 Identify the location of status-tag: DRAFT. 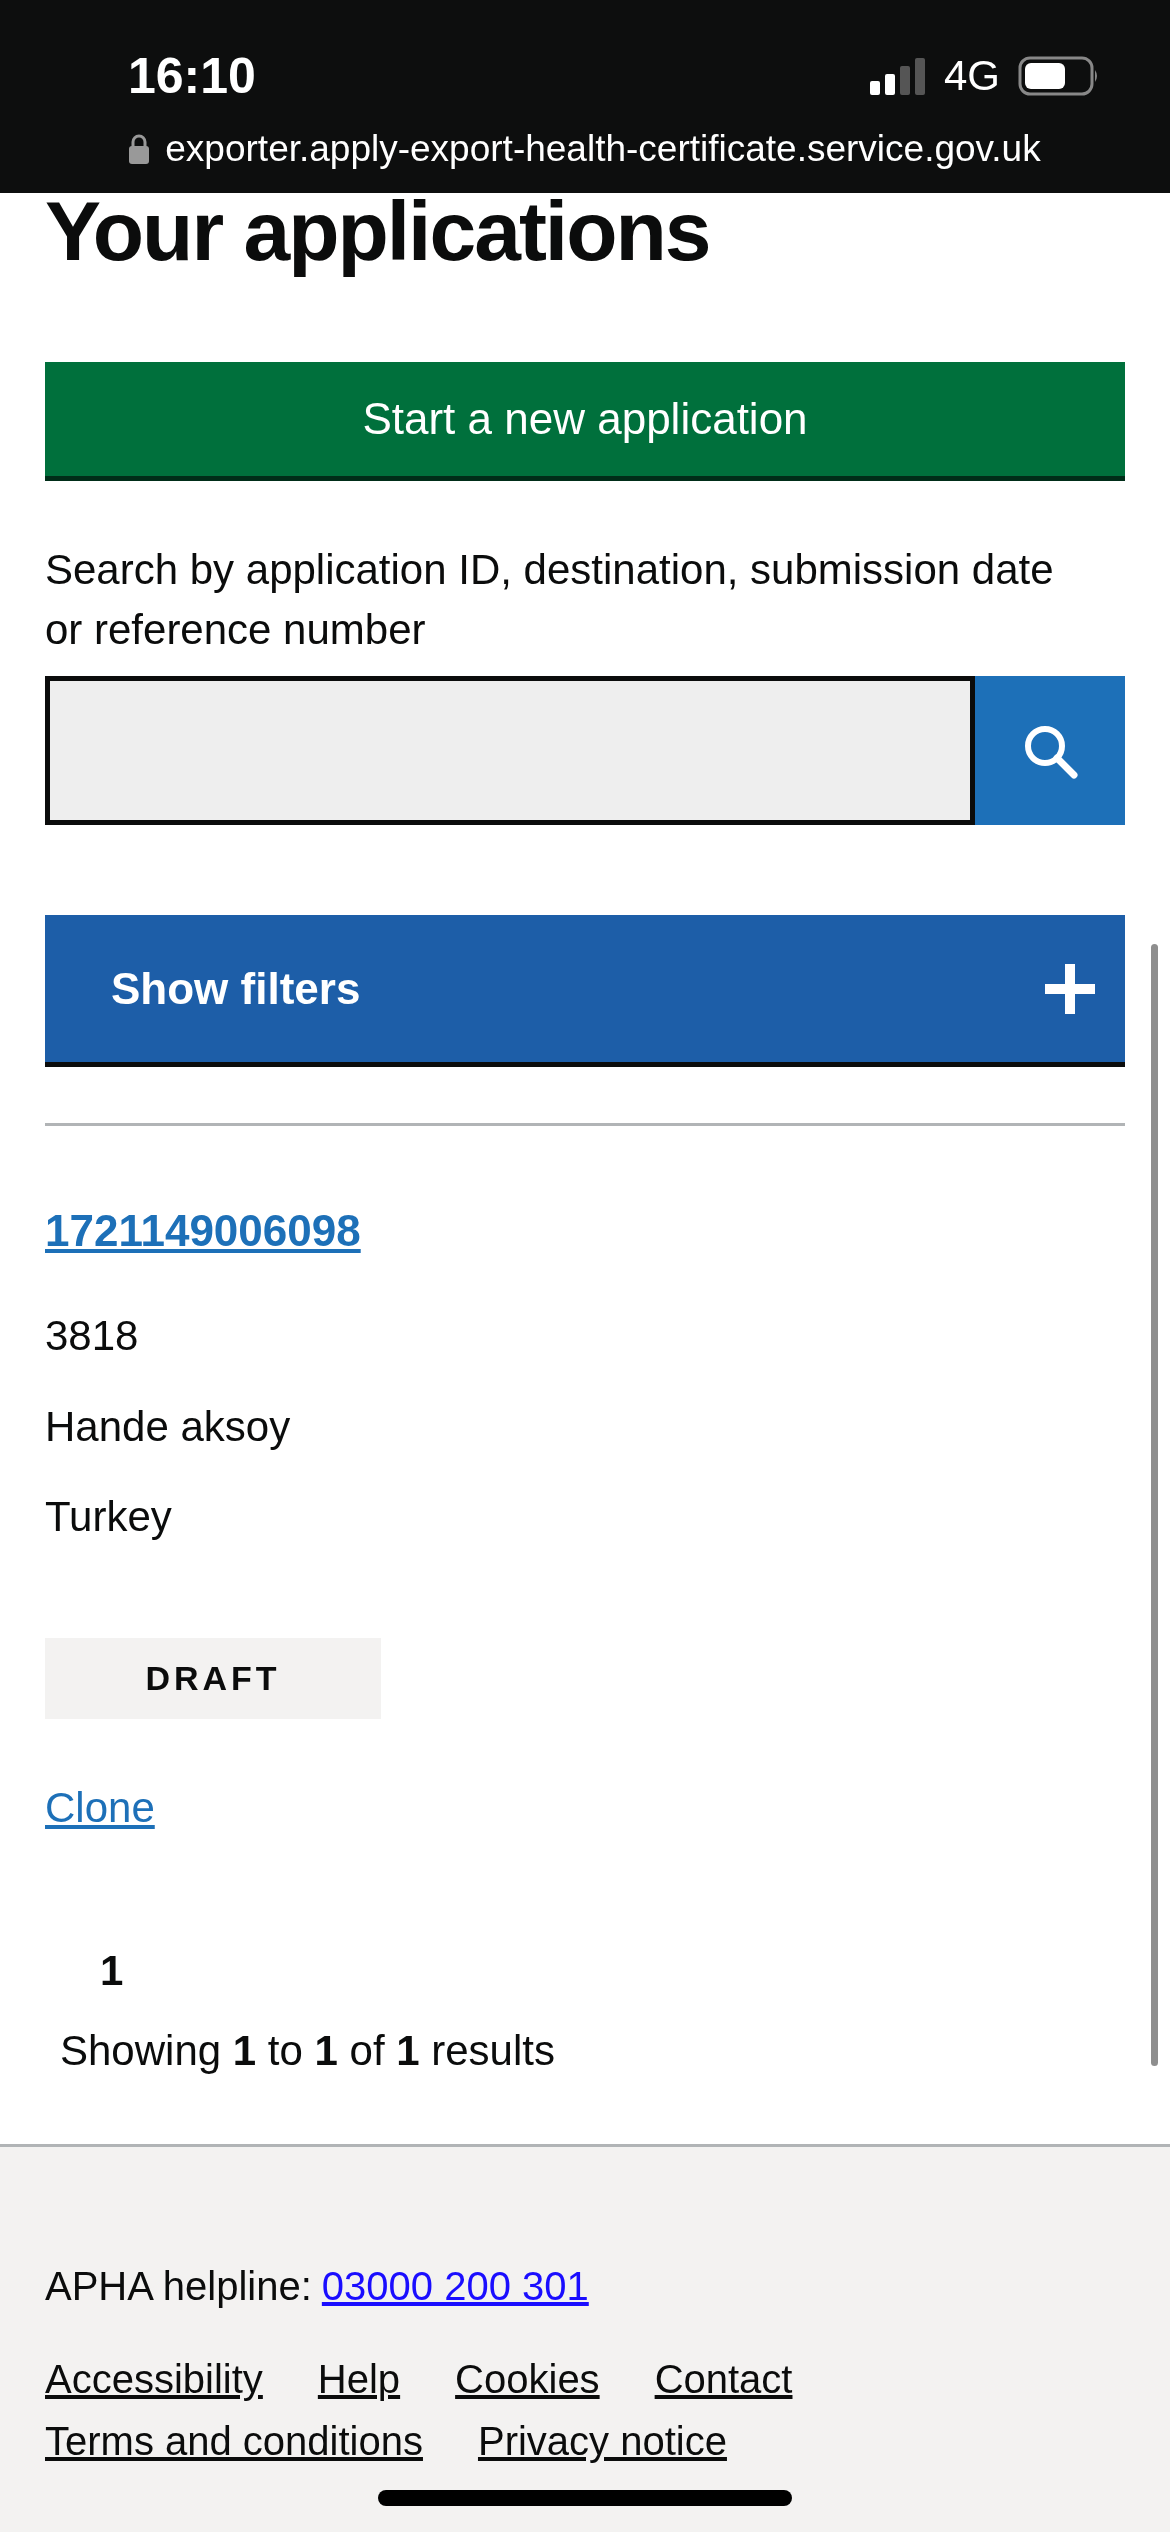
(213, 1678).